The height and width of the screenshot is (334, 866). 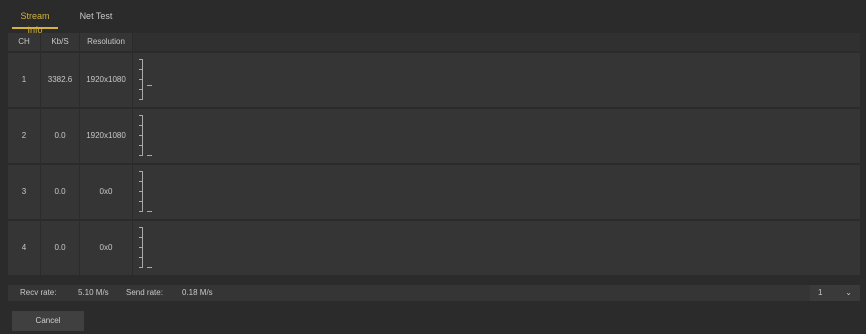 What do you see at coordinates (835, 293) in the screenshot?
I see `channel-select: 1 ⌄` at bounding box center [835, 293].